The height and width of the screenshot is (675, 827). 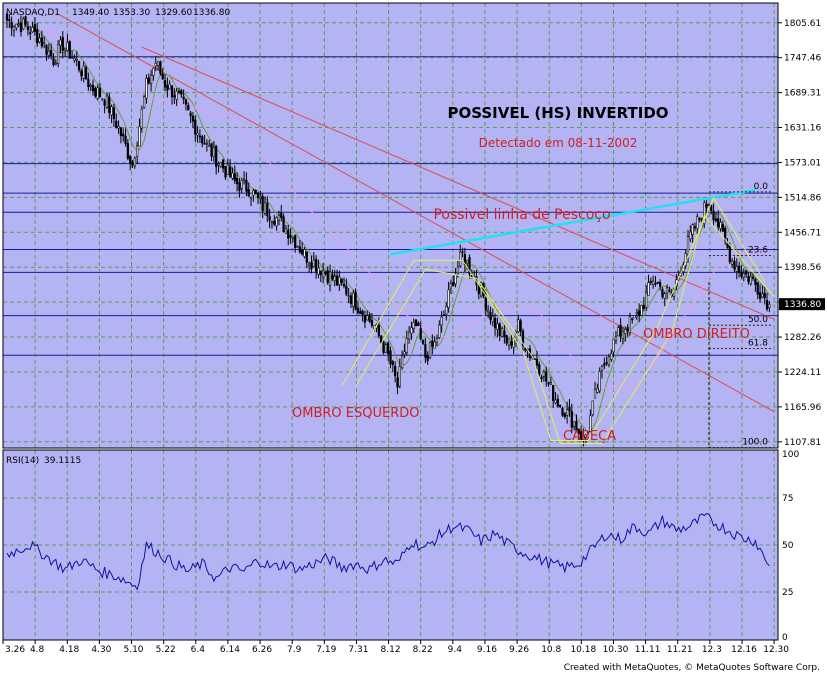 I want to click on rsi-tick-label: 25, so click(x=787, y=593).